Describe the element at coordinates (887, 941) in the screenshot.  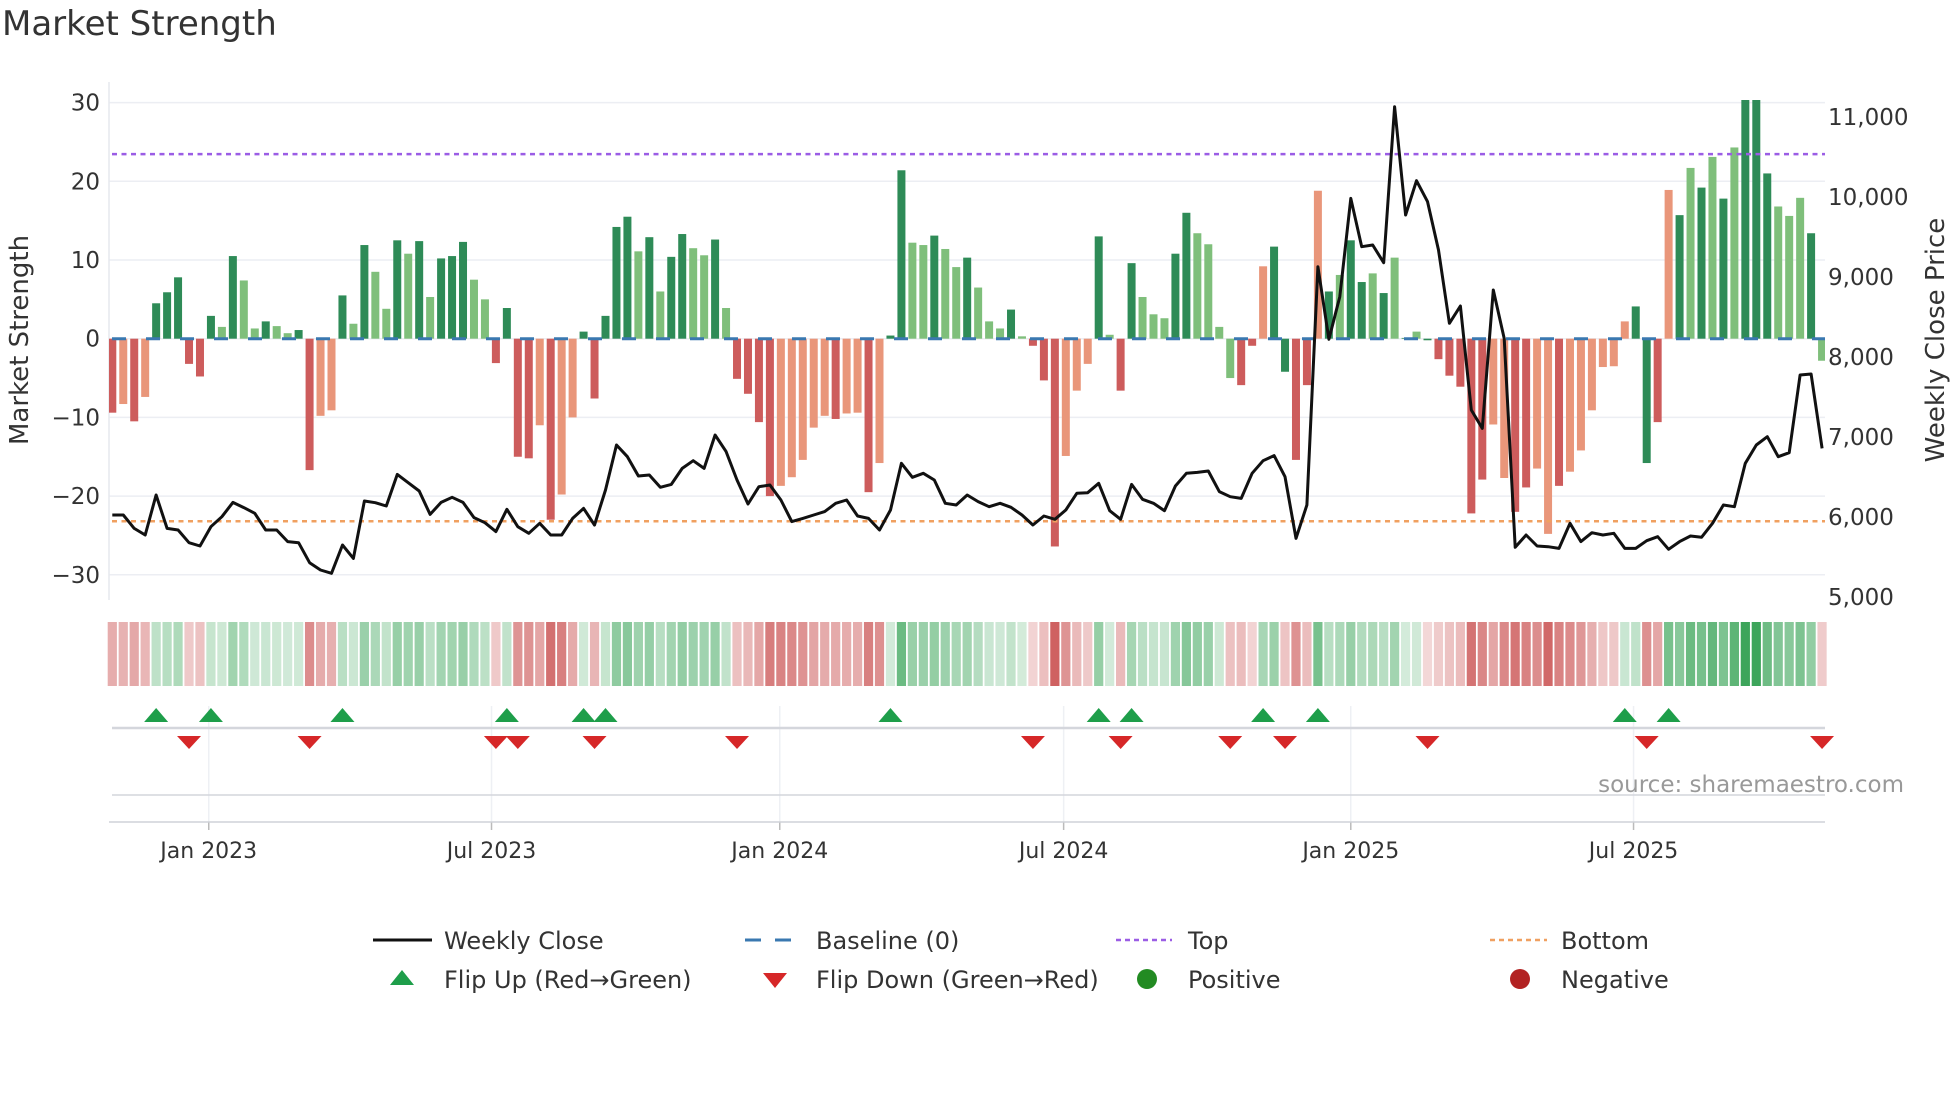
I see `legend-baseline-label: Baseline (0)` at that location.